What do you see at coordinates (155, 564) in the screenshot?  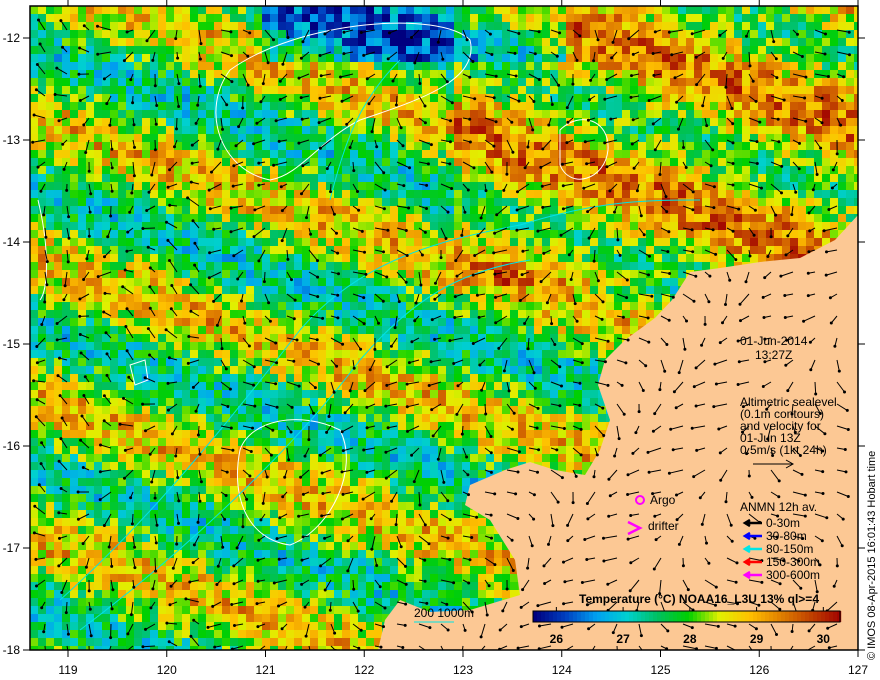 I see `velocity-arrow` at bounding box center [155, 564].